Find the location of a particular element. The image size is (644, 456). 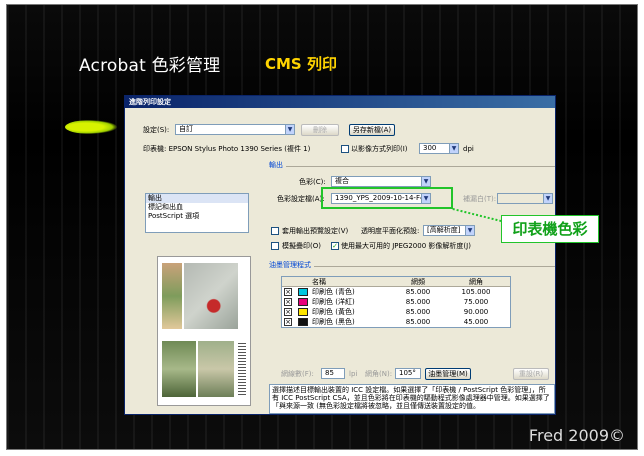

slide-title: Acrobat 色彩管理 is located at coordinates (150, 66).